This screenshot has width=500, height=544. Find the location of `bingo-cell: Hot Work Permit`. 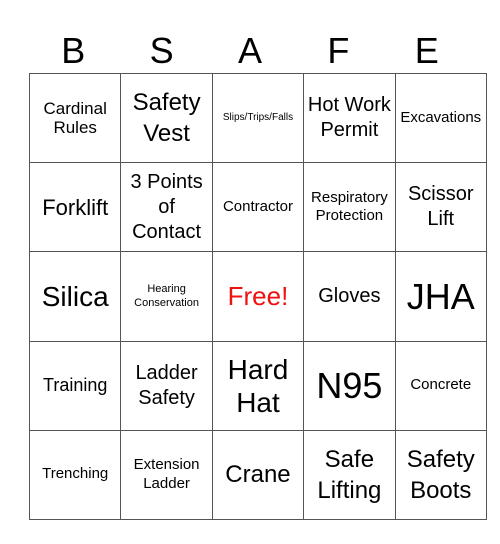

bingo-cell: Hot Work Permit is located at coordinates (349, 118).